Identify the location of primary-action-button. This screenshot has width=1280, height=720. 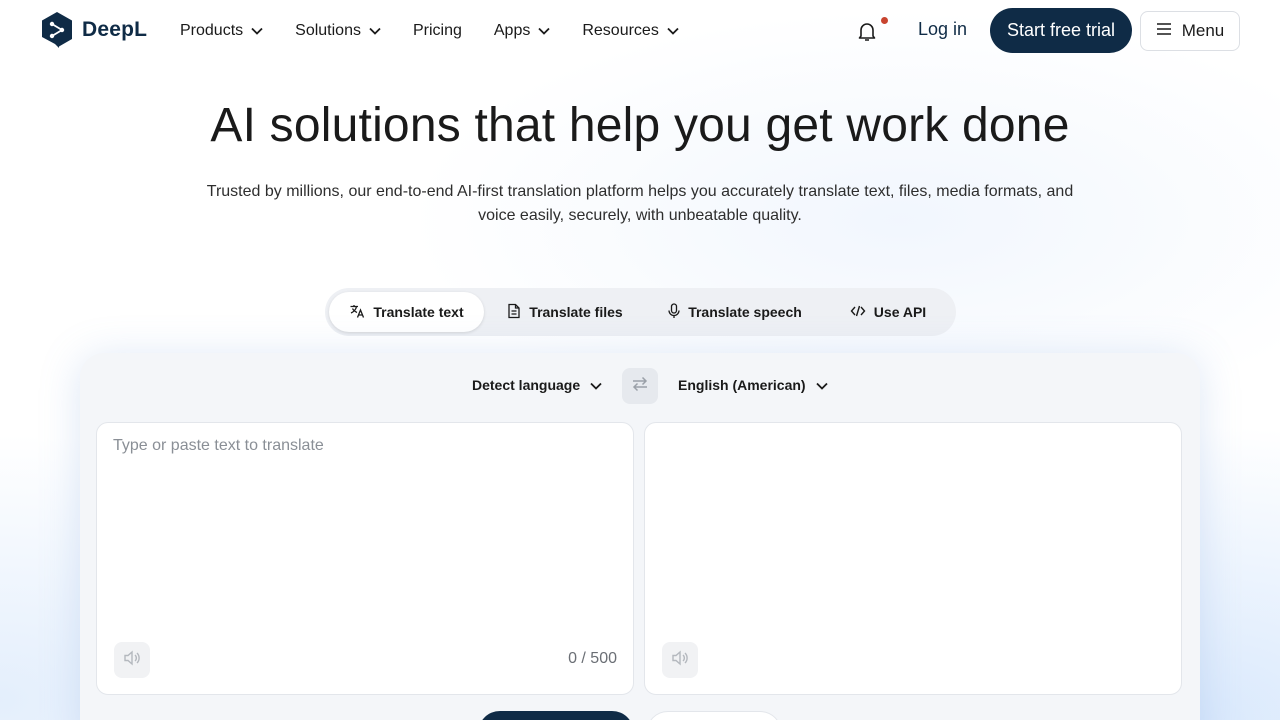
(556, 715).